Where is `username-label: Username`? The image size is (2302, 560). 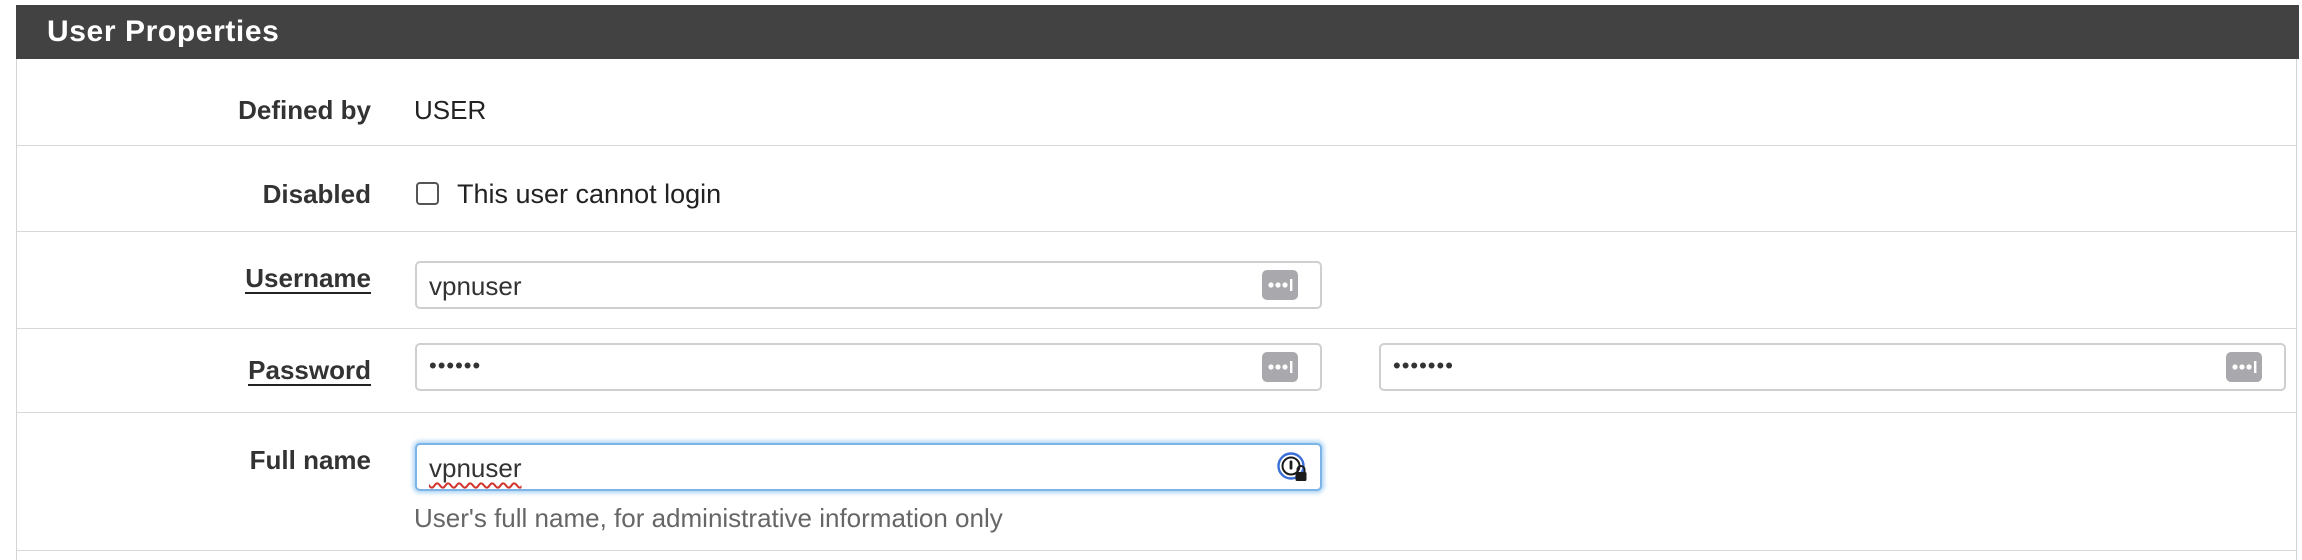 username-label: Username is located at coordinates (308, 278).